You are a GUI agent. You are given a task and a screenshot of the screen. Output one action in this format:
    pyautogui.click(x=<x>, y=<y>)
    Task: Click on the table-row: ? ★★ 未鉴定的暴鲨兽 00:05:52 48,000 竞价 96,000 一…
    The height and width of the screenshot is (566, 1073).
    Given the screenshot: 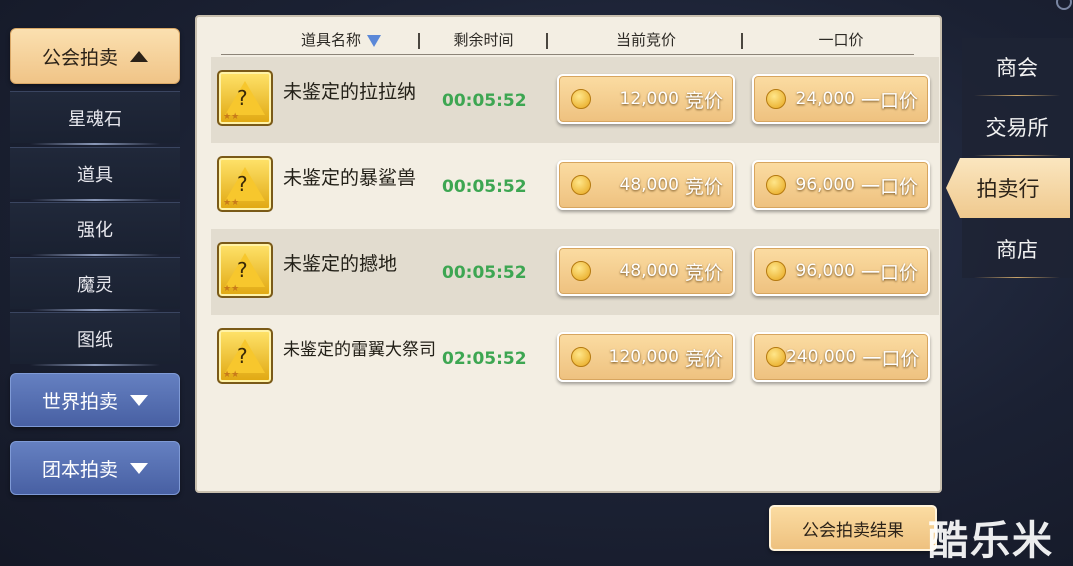 What is the action you would take?
    pyautogui.click(x=575, y=186)
    